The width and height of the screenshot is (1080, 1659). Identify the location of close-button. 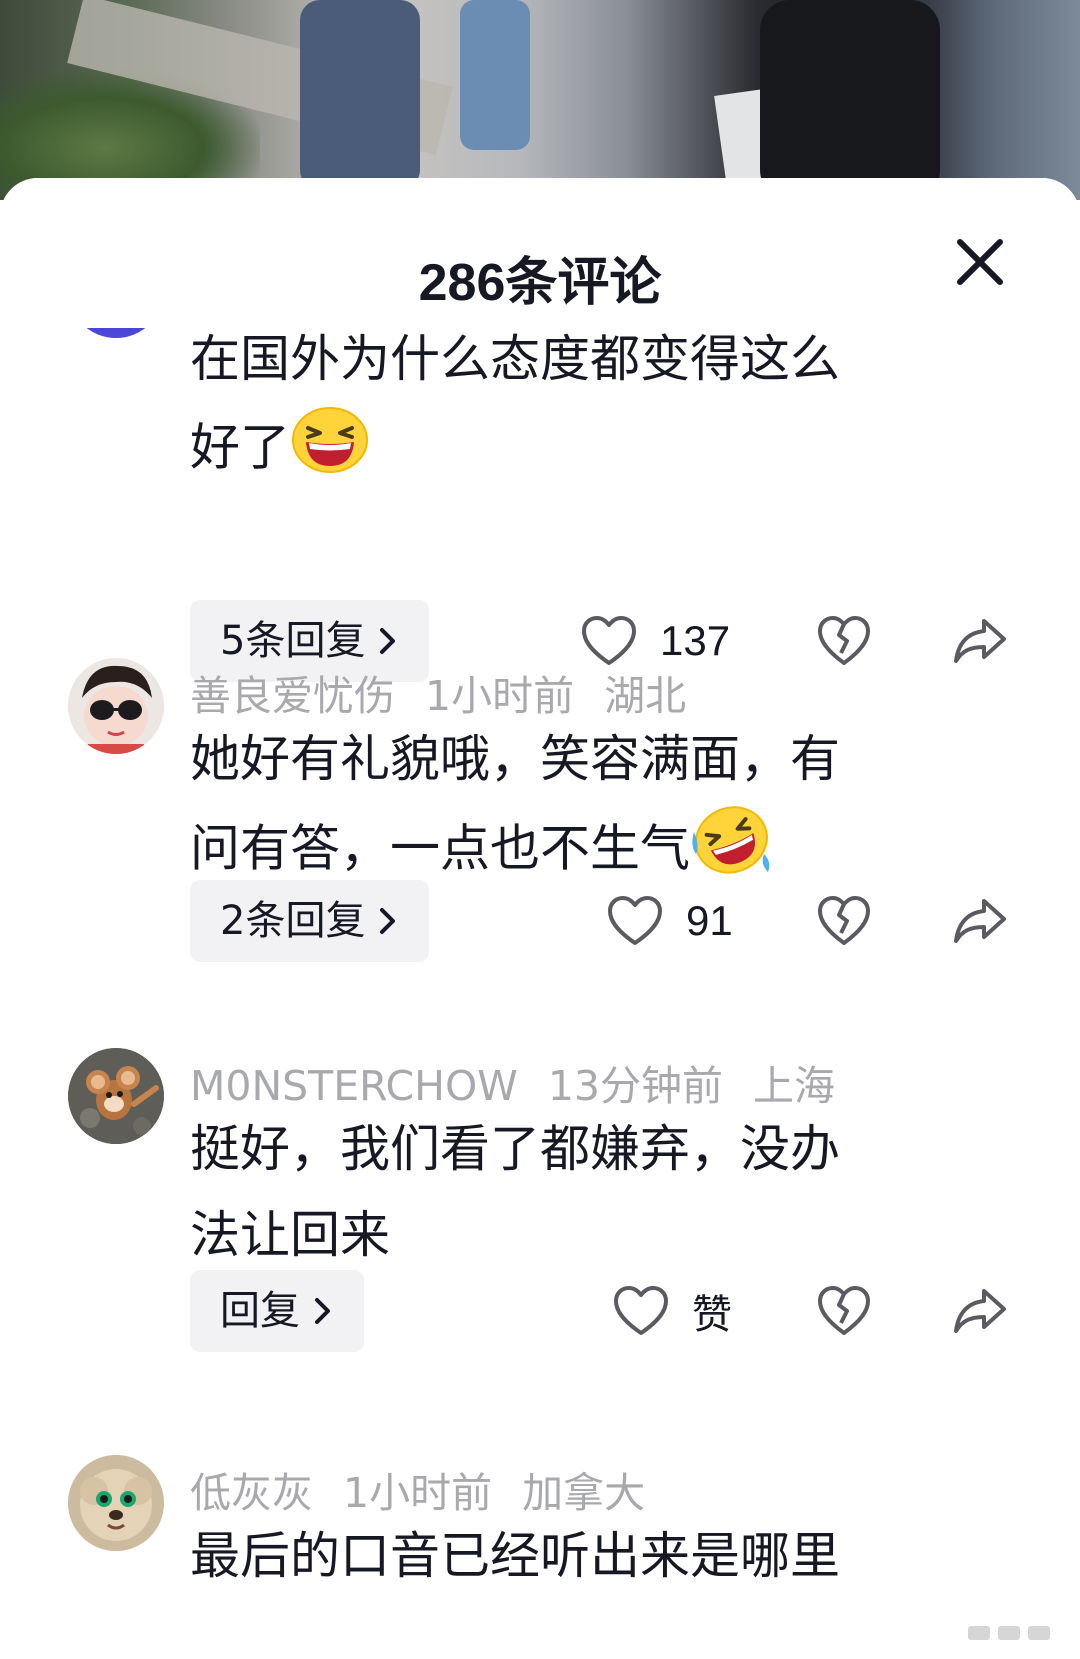
(980, 262).